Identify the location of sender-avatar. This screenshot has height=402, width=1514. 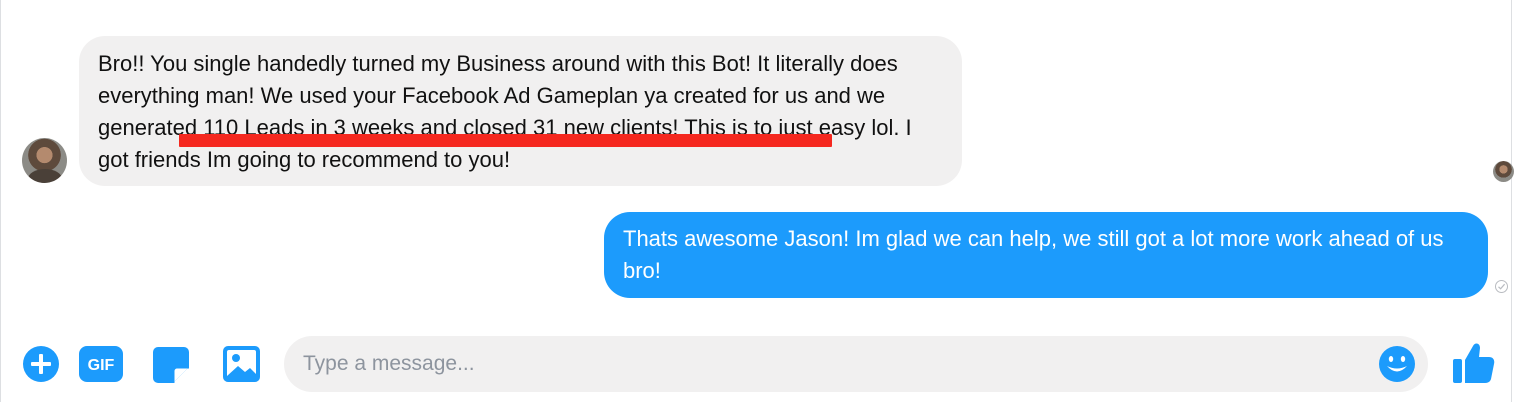
(44, 160).